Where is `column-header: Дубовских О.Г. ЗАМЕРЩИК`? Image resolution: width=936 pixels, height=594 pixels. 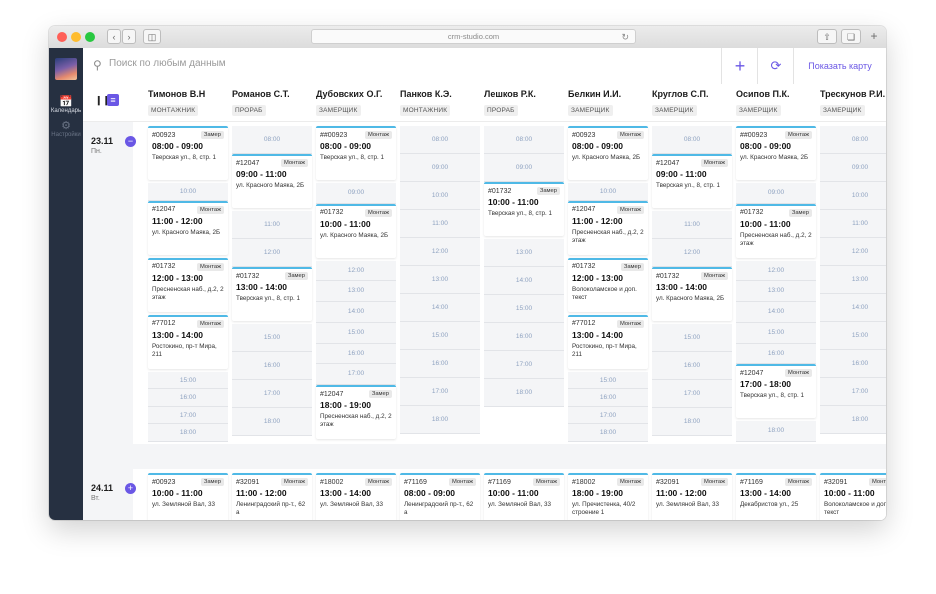
column-header: Дубовских О.Г. ЗАМЕРЩИК is located at coordinates (357, 103).